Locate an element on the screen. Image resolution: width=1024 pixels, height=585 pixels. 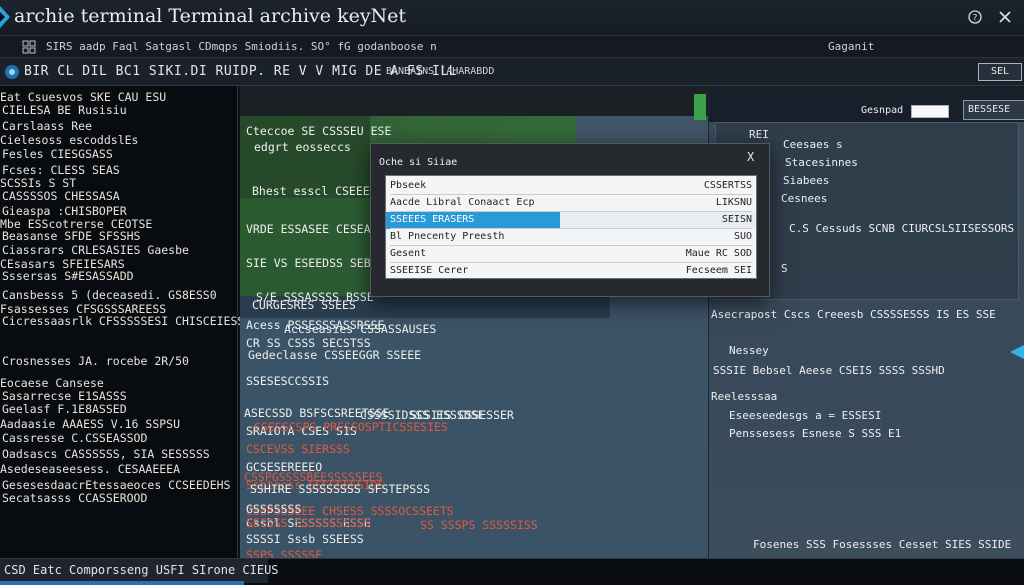
center-header is located at coordinates (474, 101).